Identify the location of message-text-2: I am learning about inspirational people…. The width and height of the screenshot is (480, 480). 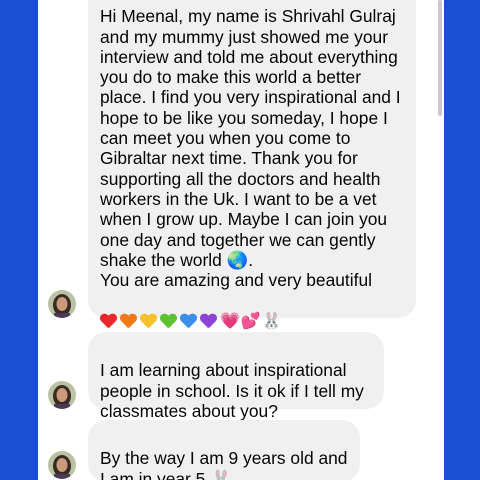
(232, 390).